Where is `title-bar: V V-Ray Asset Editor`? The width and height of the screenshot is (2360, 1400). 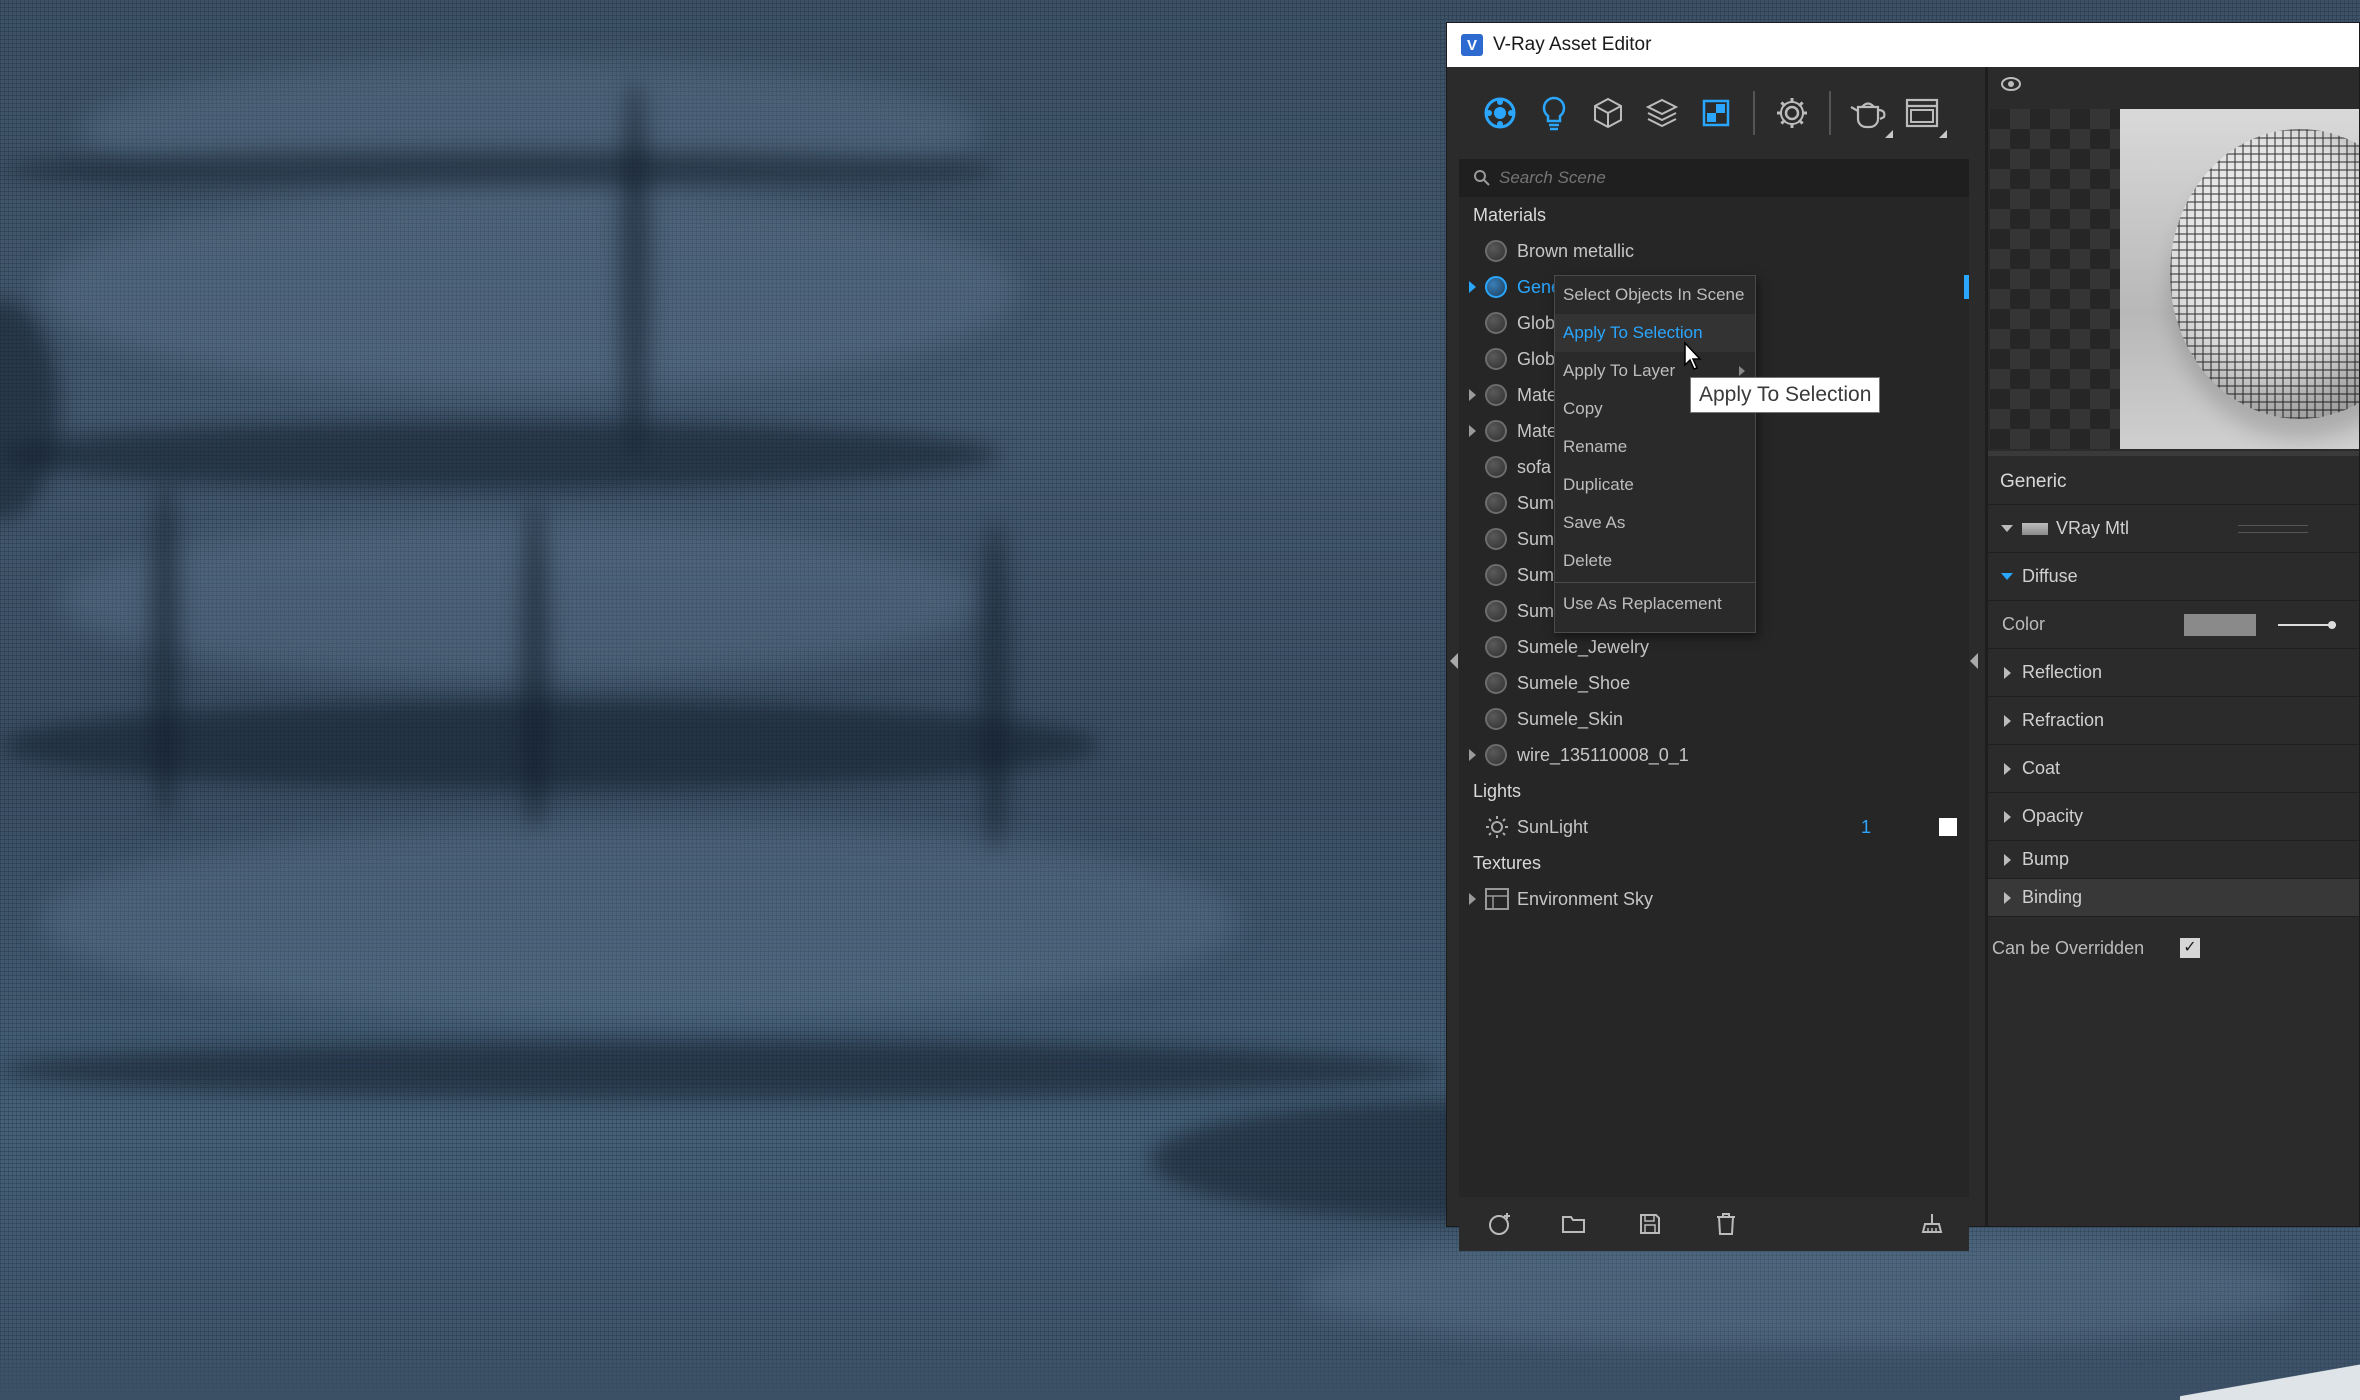 title-bar: V V-Ray Asset Editor is located at coordinates (1903, 45).